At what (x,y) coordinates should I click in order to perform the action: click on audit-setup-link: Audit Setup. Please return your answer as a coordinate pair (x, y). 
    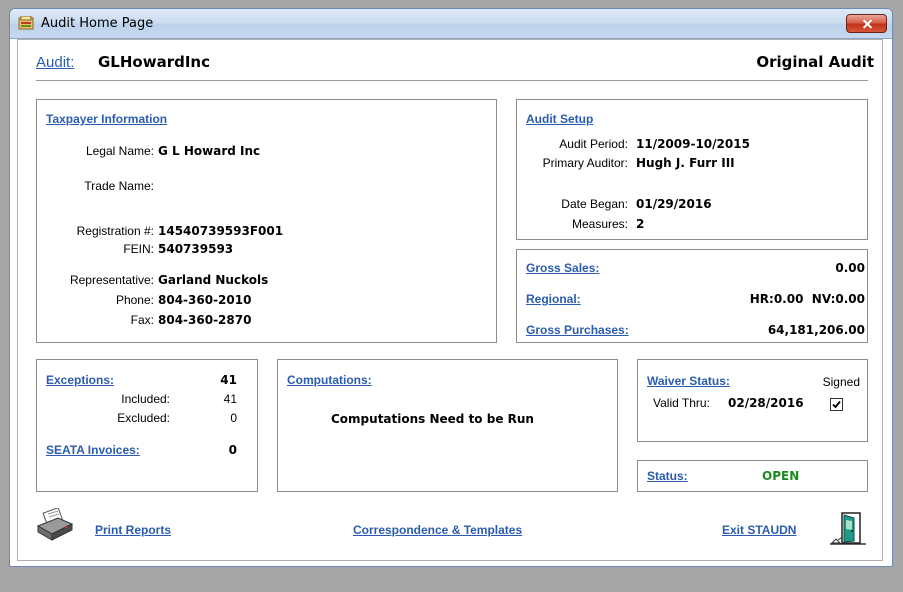
    Looking at the image, I should click on (559, 119).